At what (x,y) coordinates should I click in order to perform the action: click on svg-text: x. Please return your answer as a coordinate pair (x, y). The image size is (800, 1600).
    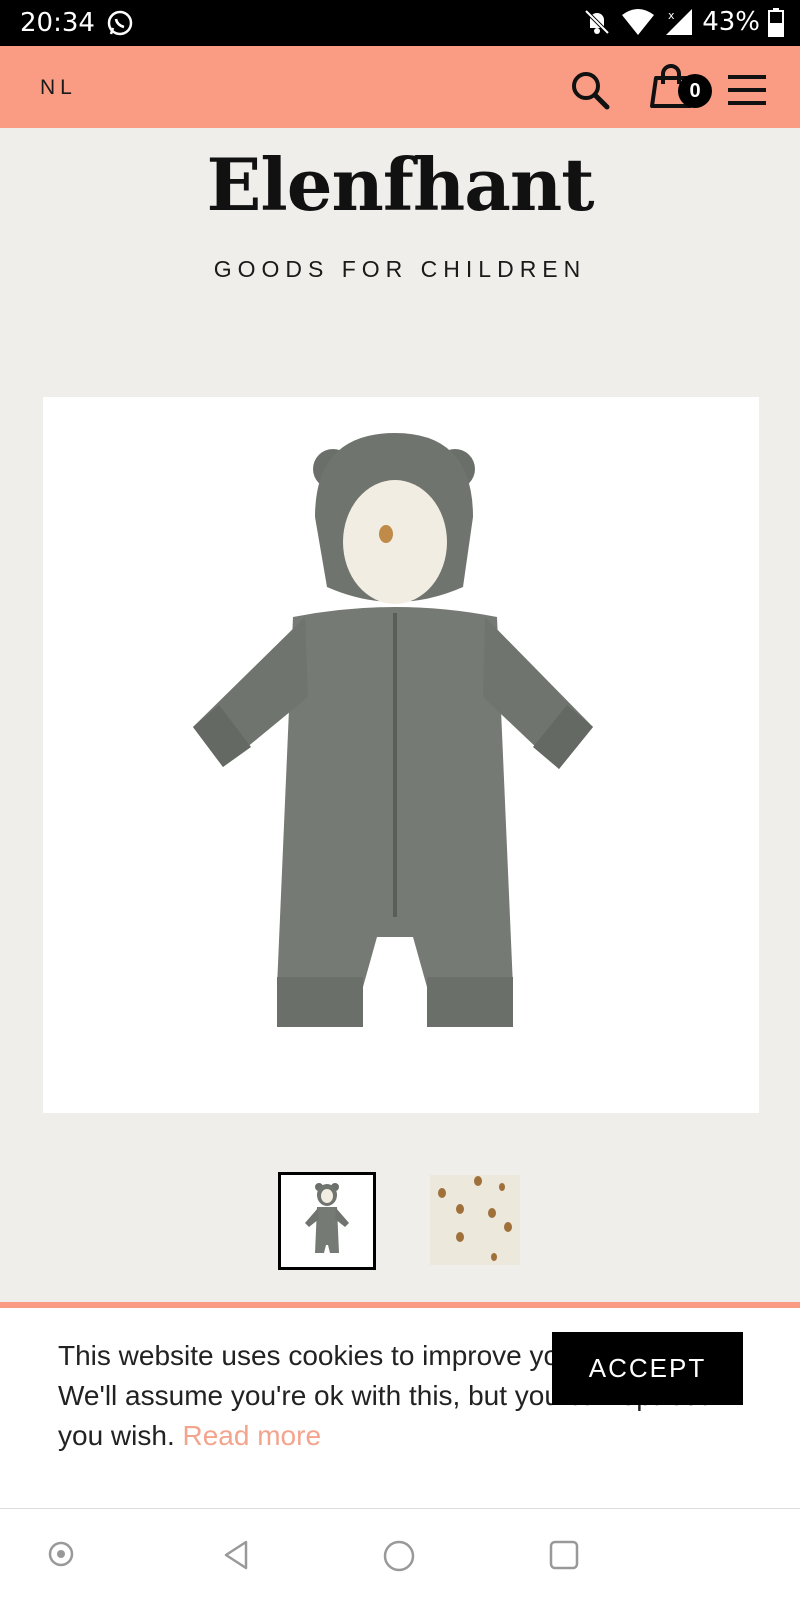
    Looking at the image, I should click on (671, 15).